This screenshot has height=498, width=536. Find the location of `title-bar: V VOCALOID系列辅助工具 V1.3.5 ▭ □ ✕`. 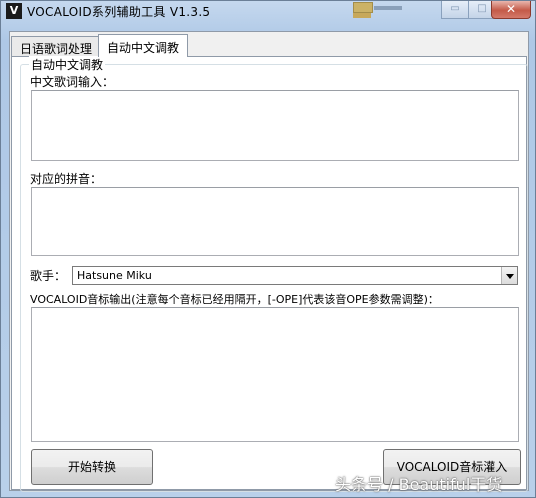

title-bar: V VOCALOID系列辅助工具 V1.3.5 ▭ □ ✕ is located at coordinates (268, 11).